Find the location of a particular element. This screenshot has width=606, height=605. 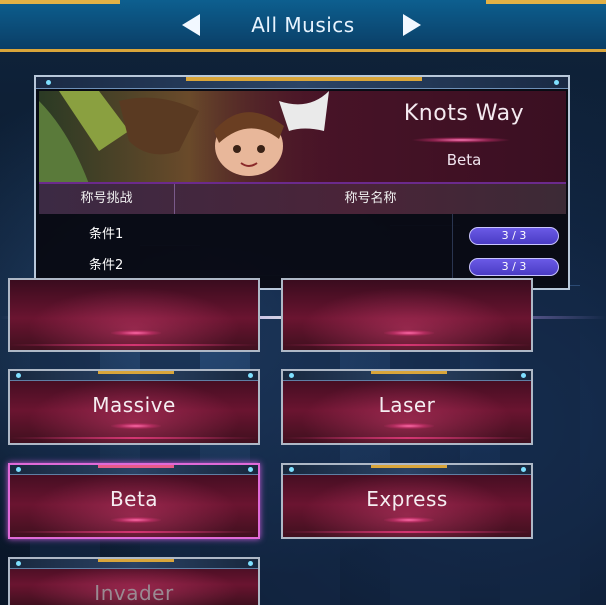

challenge-row: 条件1 3 / 3 is located at coordinates (302, 235).